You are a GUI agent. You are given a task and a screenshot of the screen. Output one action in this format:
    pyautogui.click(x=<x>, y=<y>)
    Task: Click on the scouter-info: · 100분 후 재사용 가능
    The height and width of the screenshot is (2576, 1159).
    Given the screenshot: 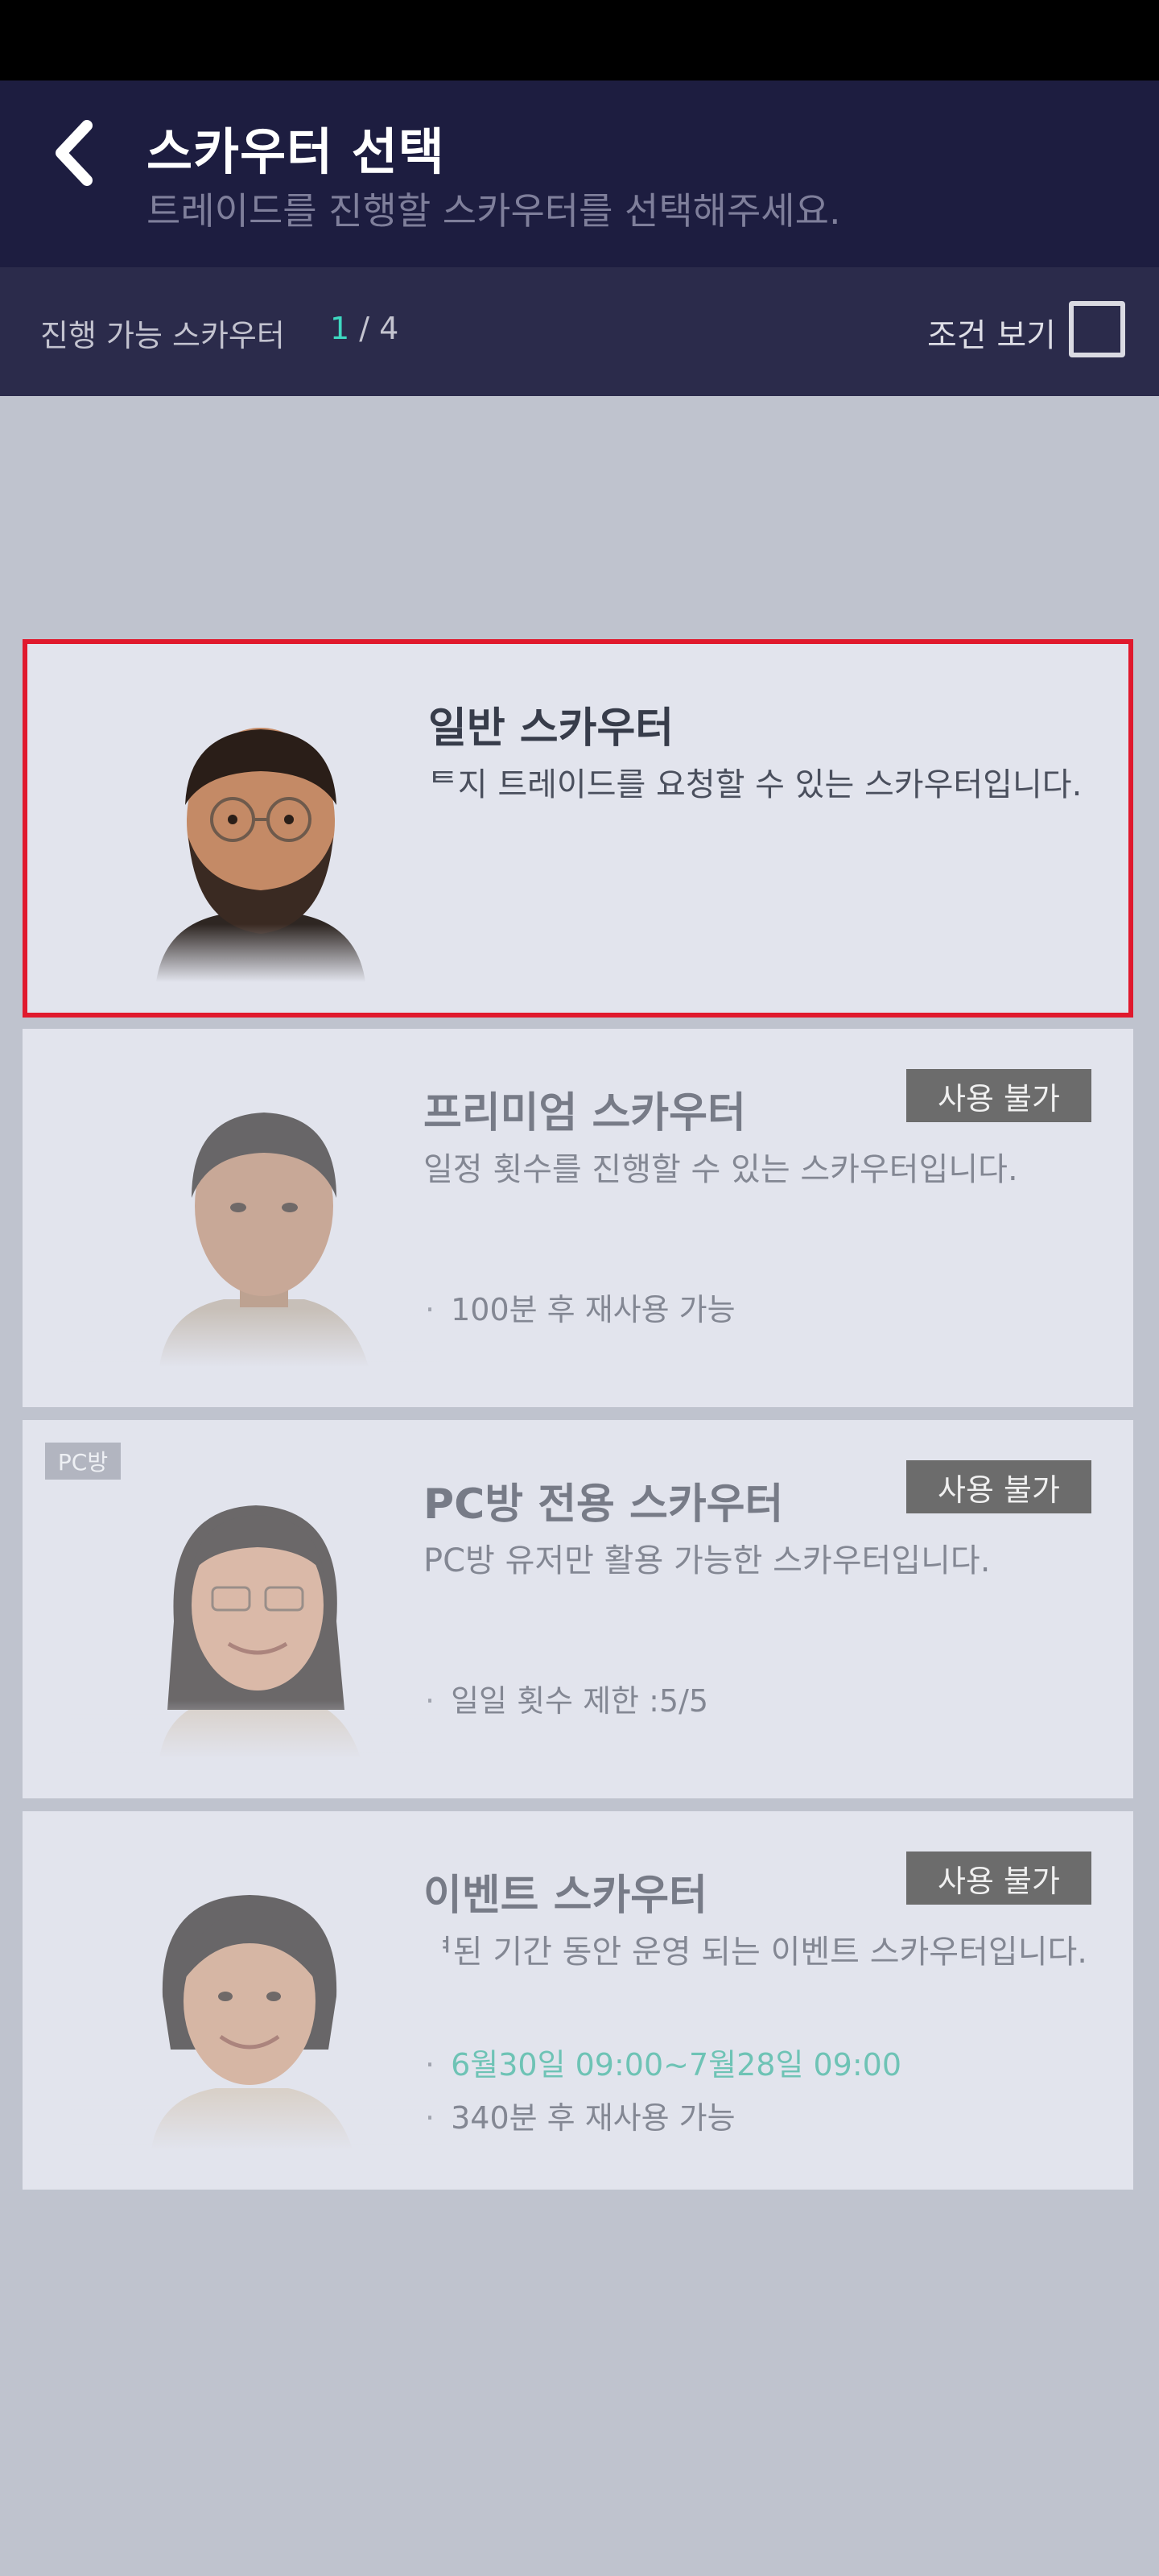 What is the action you would take?
    pyautogui.click(x=580, y=1307)
    